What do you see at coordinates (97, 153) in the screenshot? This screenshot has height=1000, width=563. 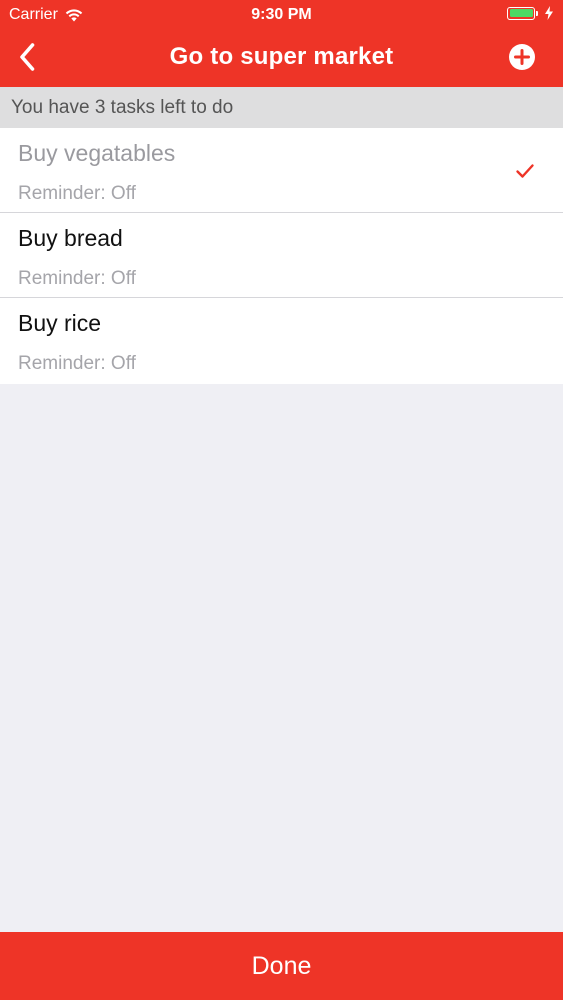 I see `task-title: Buy vegatables` at bounding box center [97, 153].